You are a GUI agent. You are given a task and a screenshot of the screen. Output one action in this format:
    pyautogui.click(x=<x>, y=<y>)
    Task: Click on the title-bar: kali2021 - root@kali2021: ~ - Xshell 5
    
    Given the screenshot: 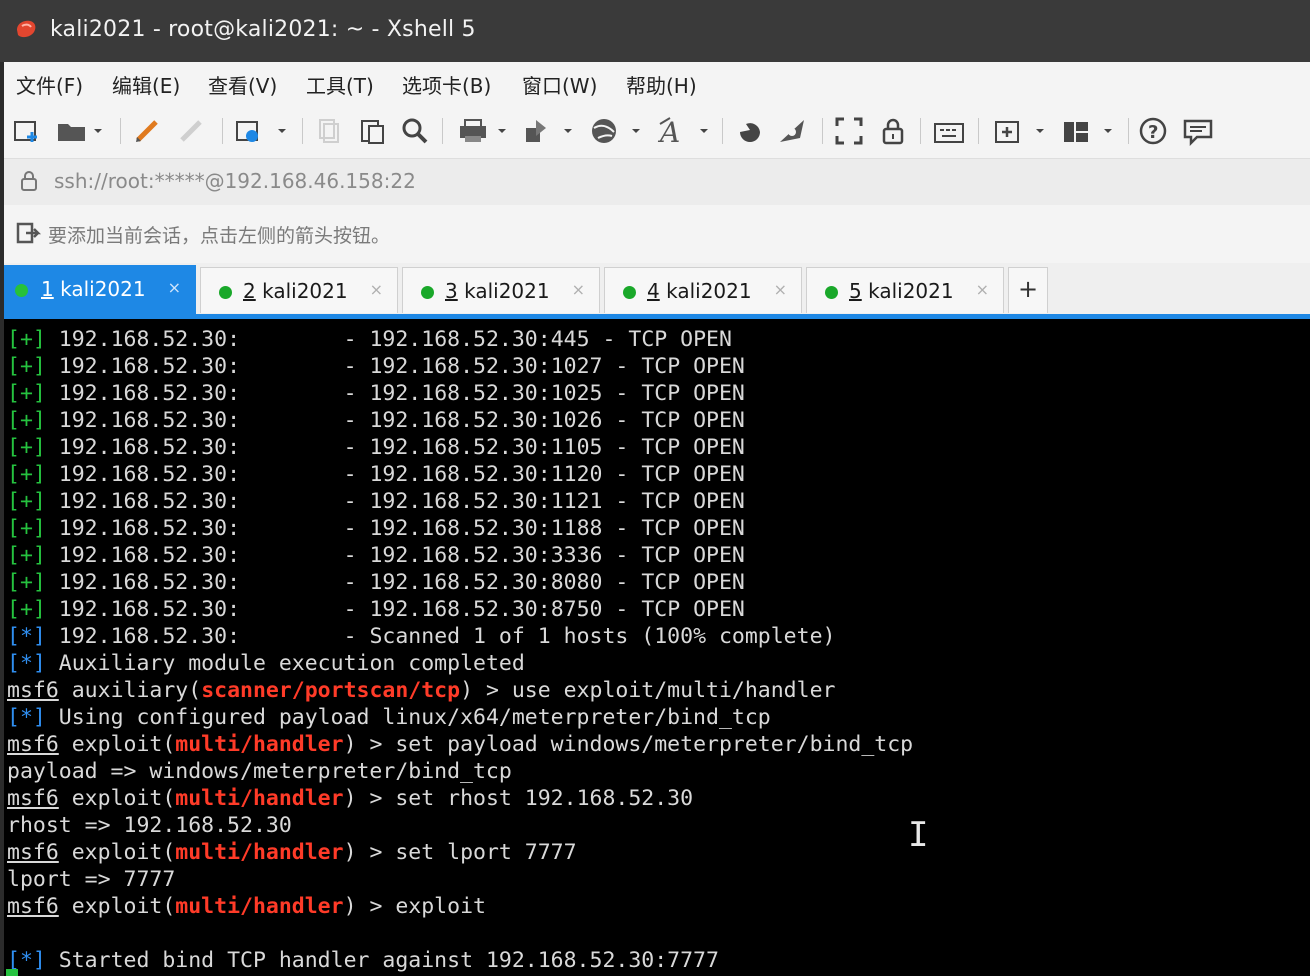 What is the action you would take?
    pyautogui.click(x=655, y=31)
    